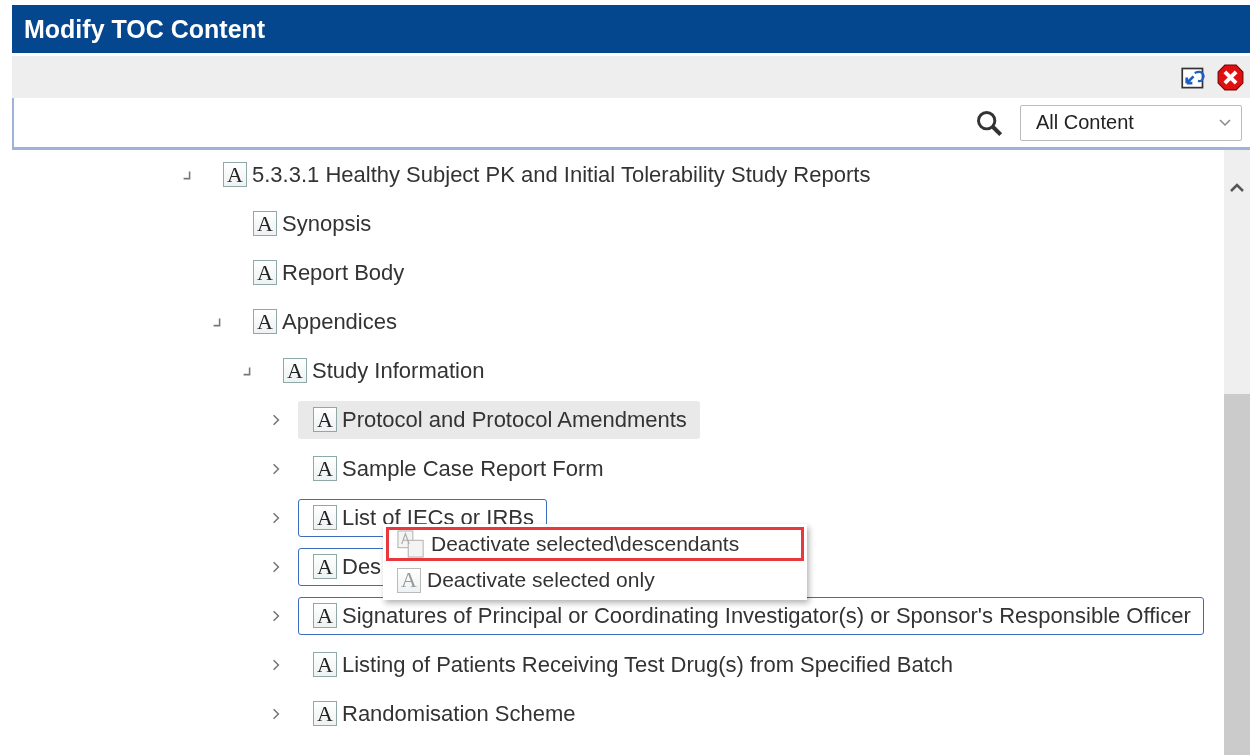 Image resolution: width=1250 pixels, height=755 pixels. I want to click on scroll-up-icon, so click(1237, 188).